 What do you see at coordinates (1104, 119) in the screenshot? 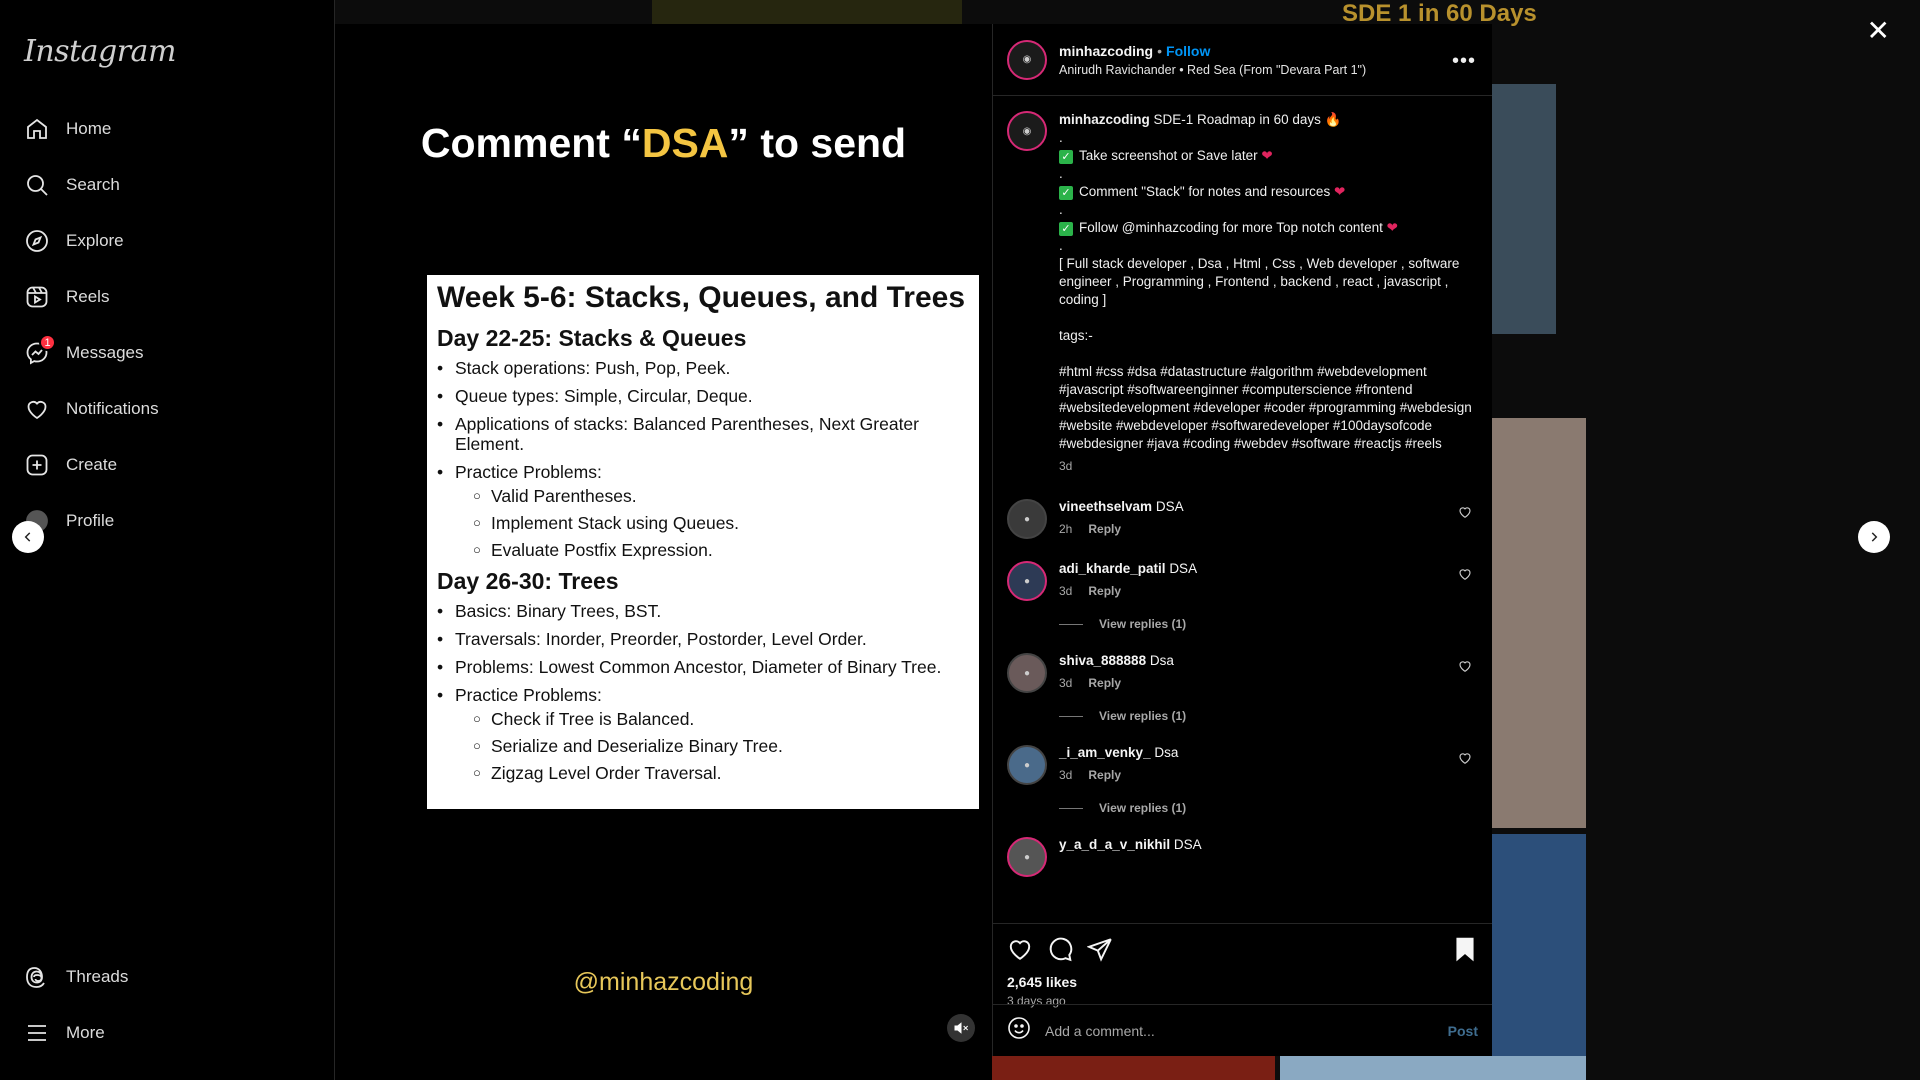
I see `caption-username: minhazcoding` at bounding box center [1104, 119].